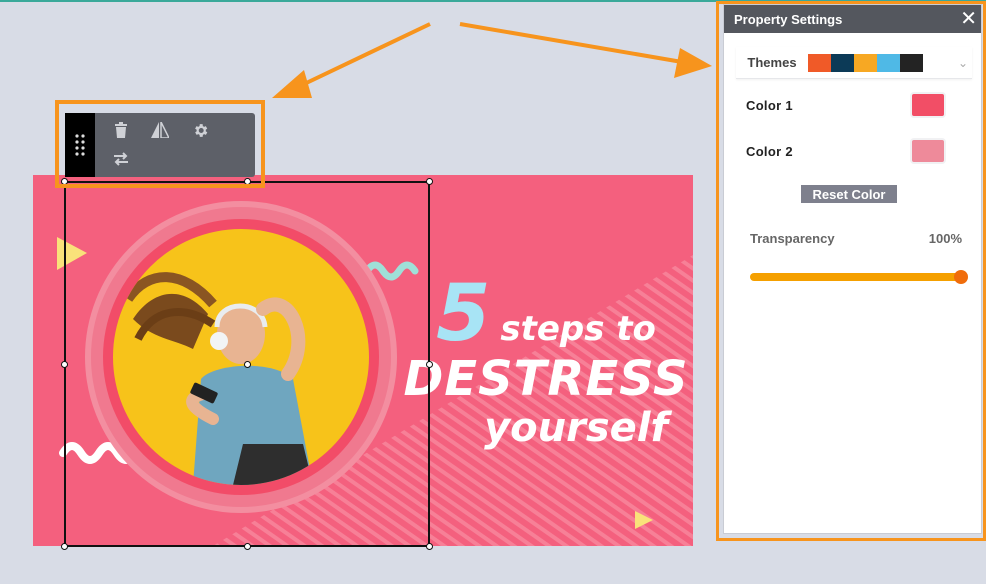 This screenshot has height=584, width=986. What do you see at coordinates (928, 105) in the screenshot?
I see `color-1-picker` at bounding box center [928, 105].